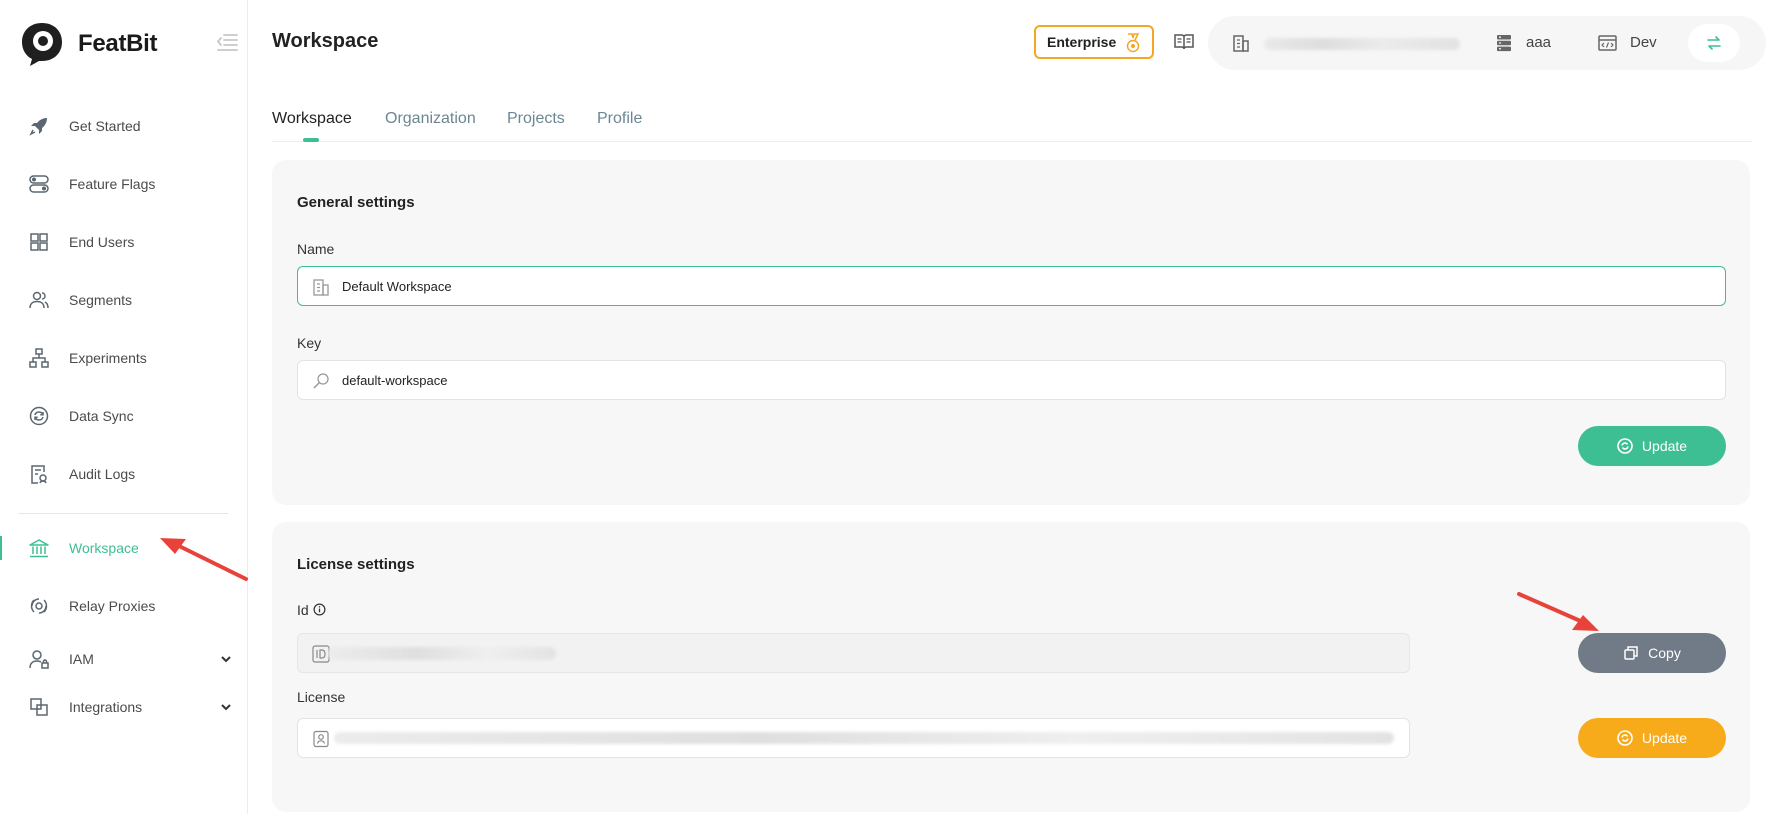 The image size is (1771, 814). Describe the element at coordinates (311, 140) in the screenshot. I see `active-tab-indicator` at that location.